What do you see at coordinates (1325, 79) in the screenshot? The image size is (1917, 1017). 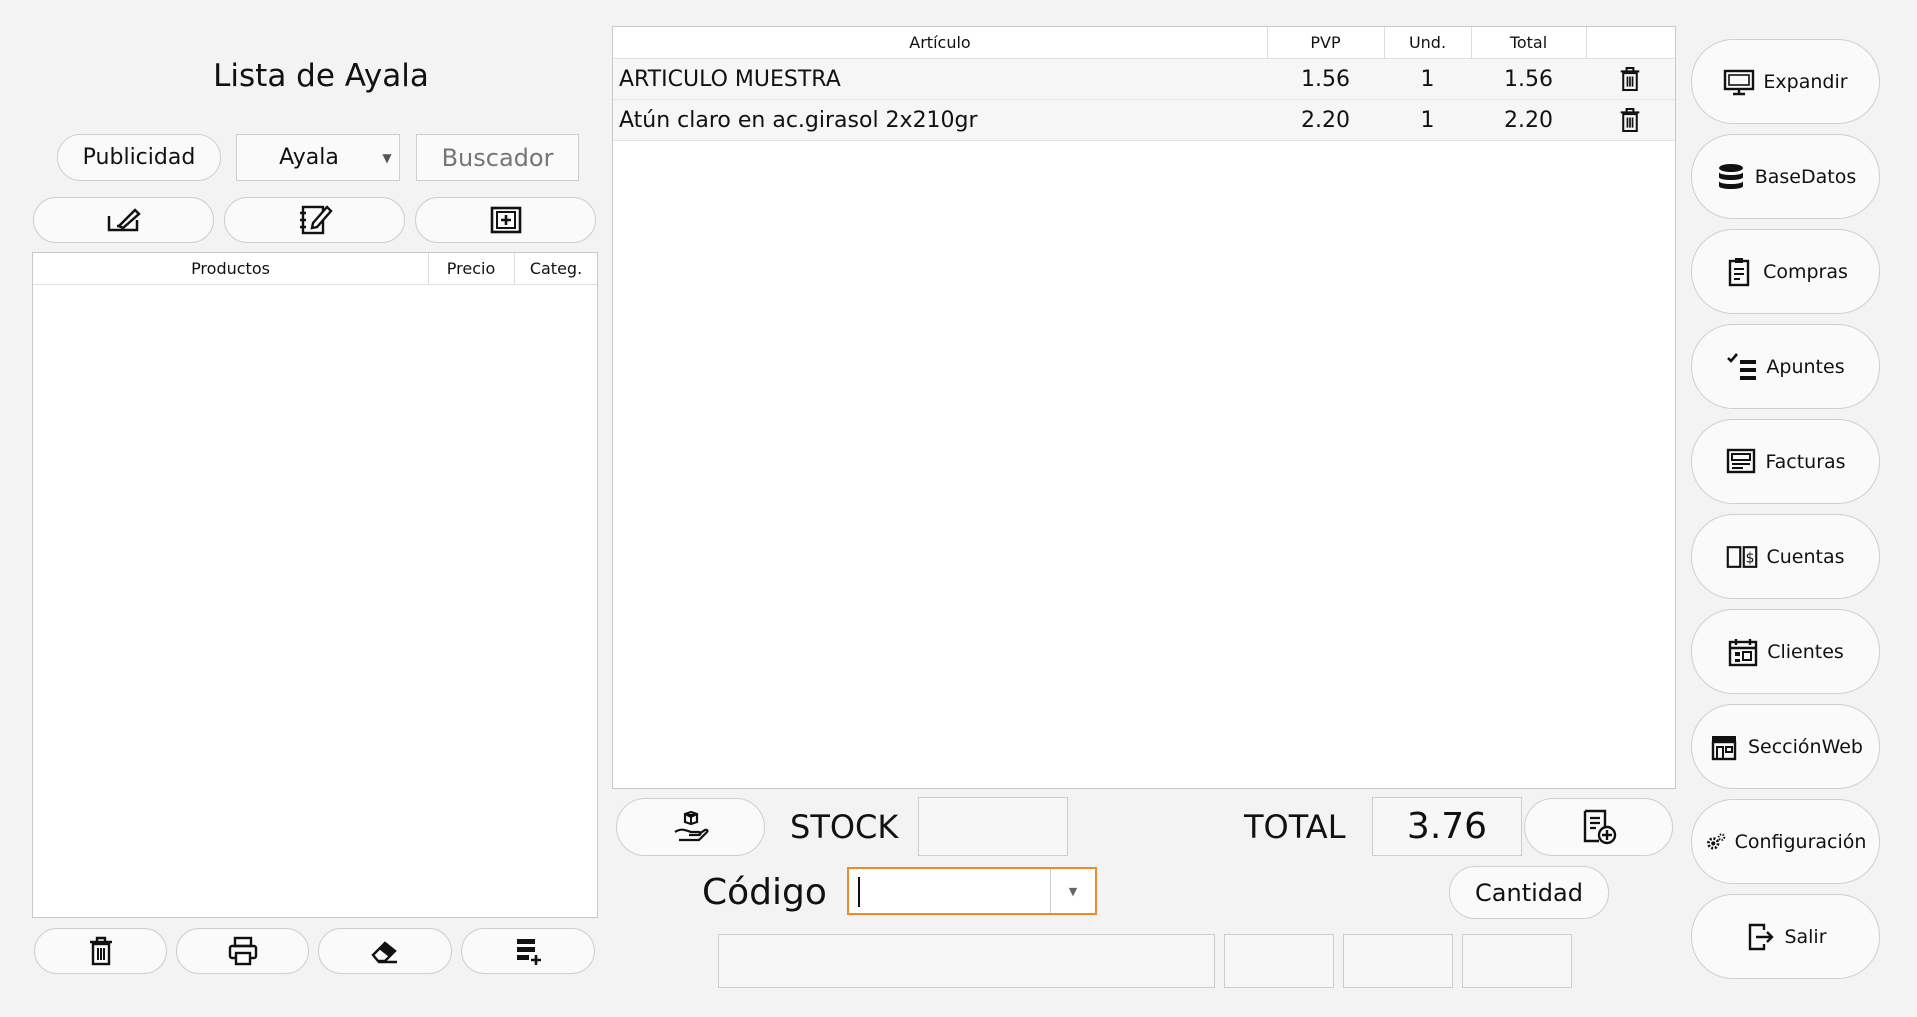 I see `cart-cell-pvp: 1.56` at bounding box center [1325, 79].